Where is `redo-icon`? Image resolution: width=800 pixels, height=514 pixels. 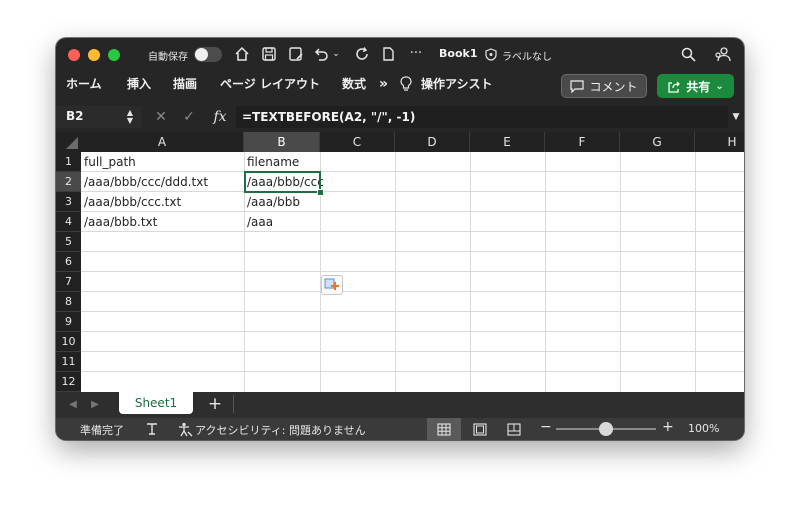
redo-icon is located at coordinates (362, 54).